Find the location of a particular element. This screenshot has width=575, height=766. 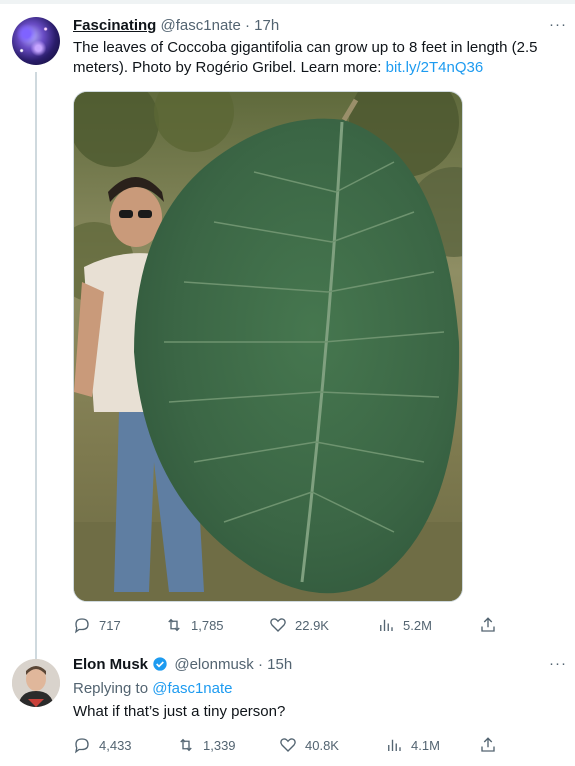

user-handle: @elonmusk is located at coordinates (213, 664).